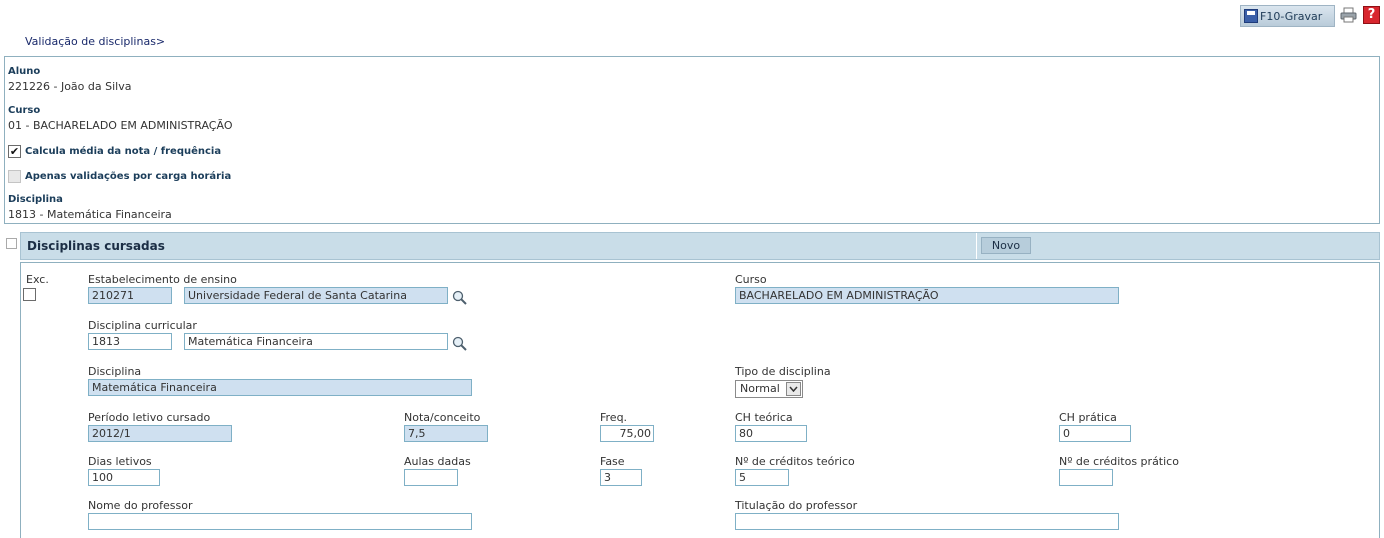  What do you see at coordinates (37, 279) in the screenshot?
I see `exc-label: Exc.` at bounding box center [37, 279].